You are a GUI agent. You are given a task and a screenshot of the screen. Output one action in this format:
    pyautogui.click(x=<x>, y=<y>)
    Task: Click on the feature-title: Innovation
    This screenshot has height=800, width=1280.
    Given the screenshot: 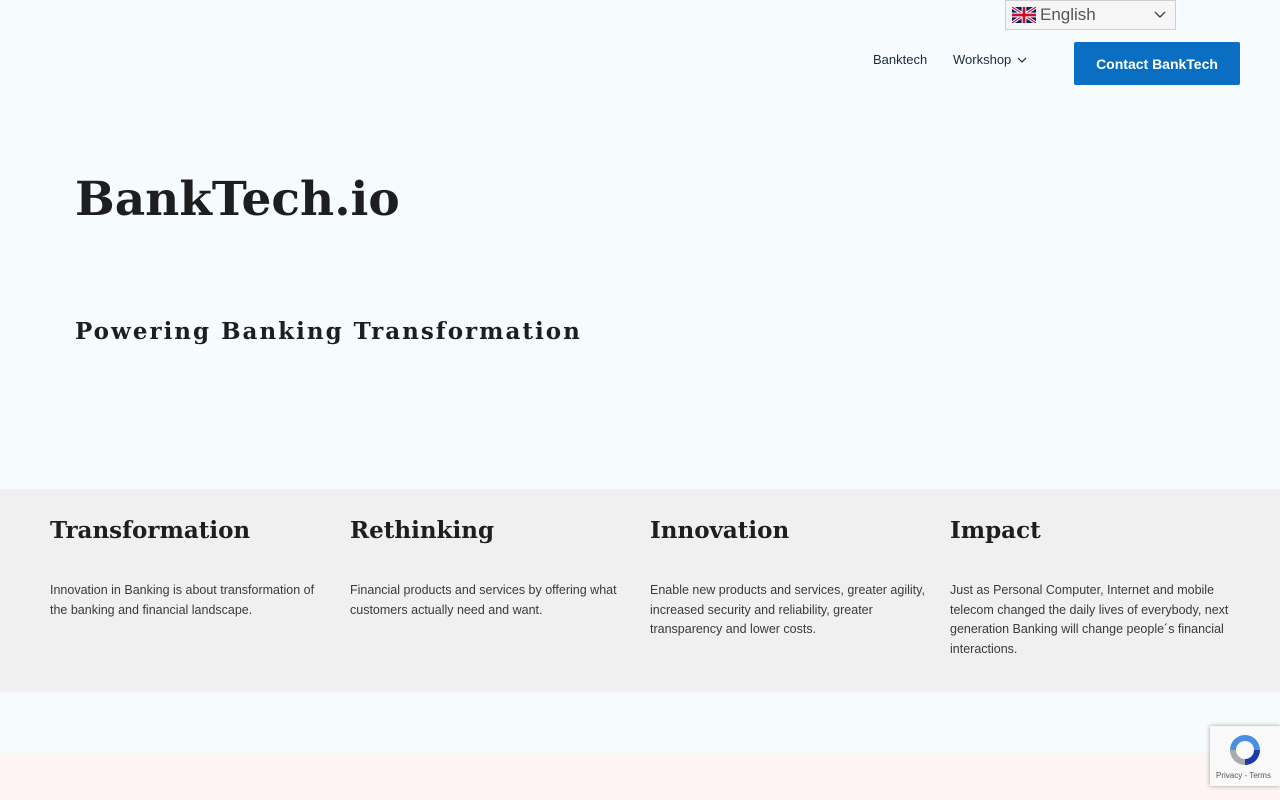 What is the action you would take?
    pyautogui.click(x=720, y=530)
    